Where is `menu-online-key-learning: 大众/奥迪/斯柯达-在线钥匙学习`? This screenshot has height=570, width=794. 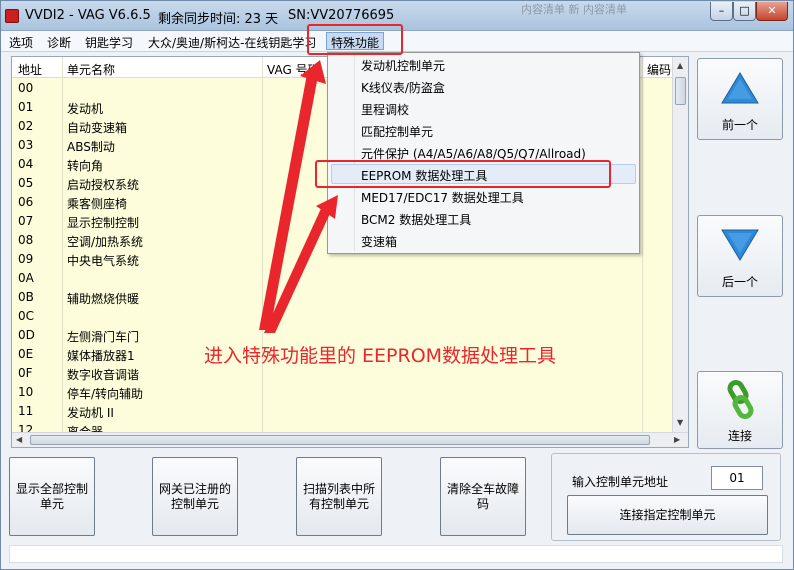
menu-online-key-learning: 大众/奥迪/斯柯达-在线钥匙学习 is located at coordinates (232, 42).